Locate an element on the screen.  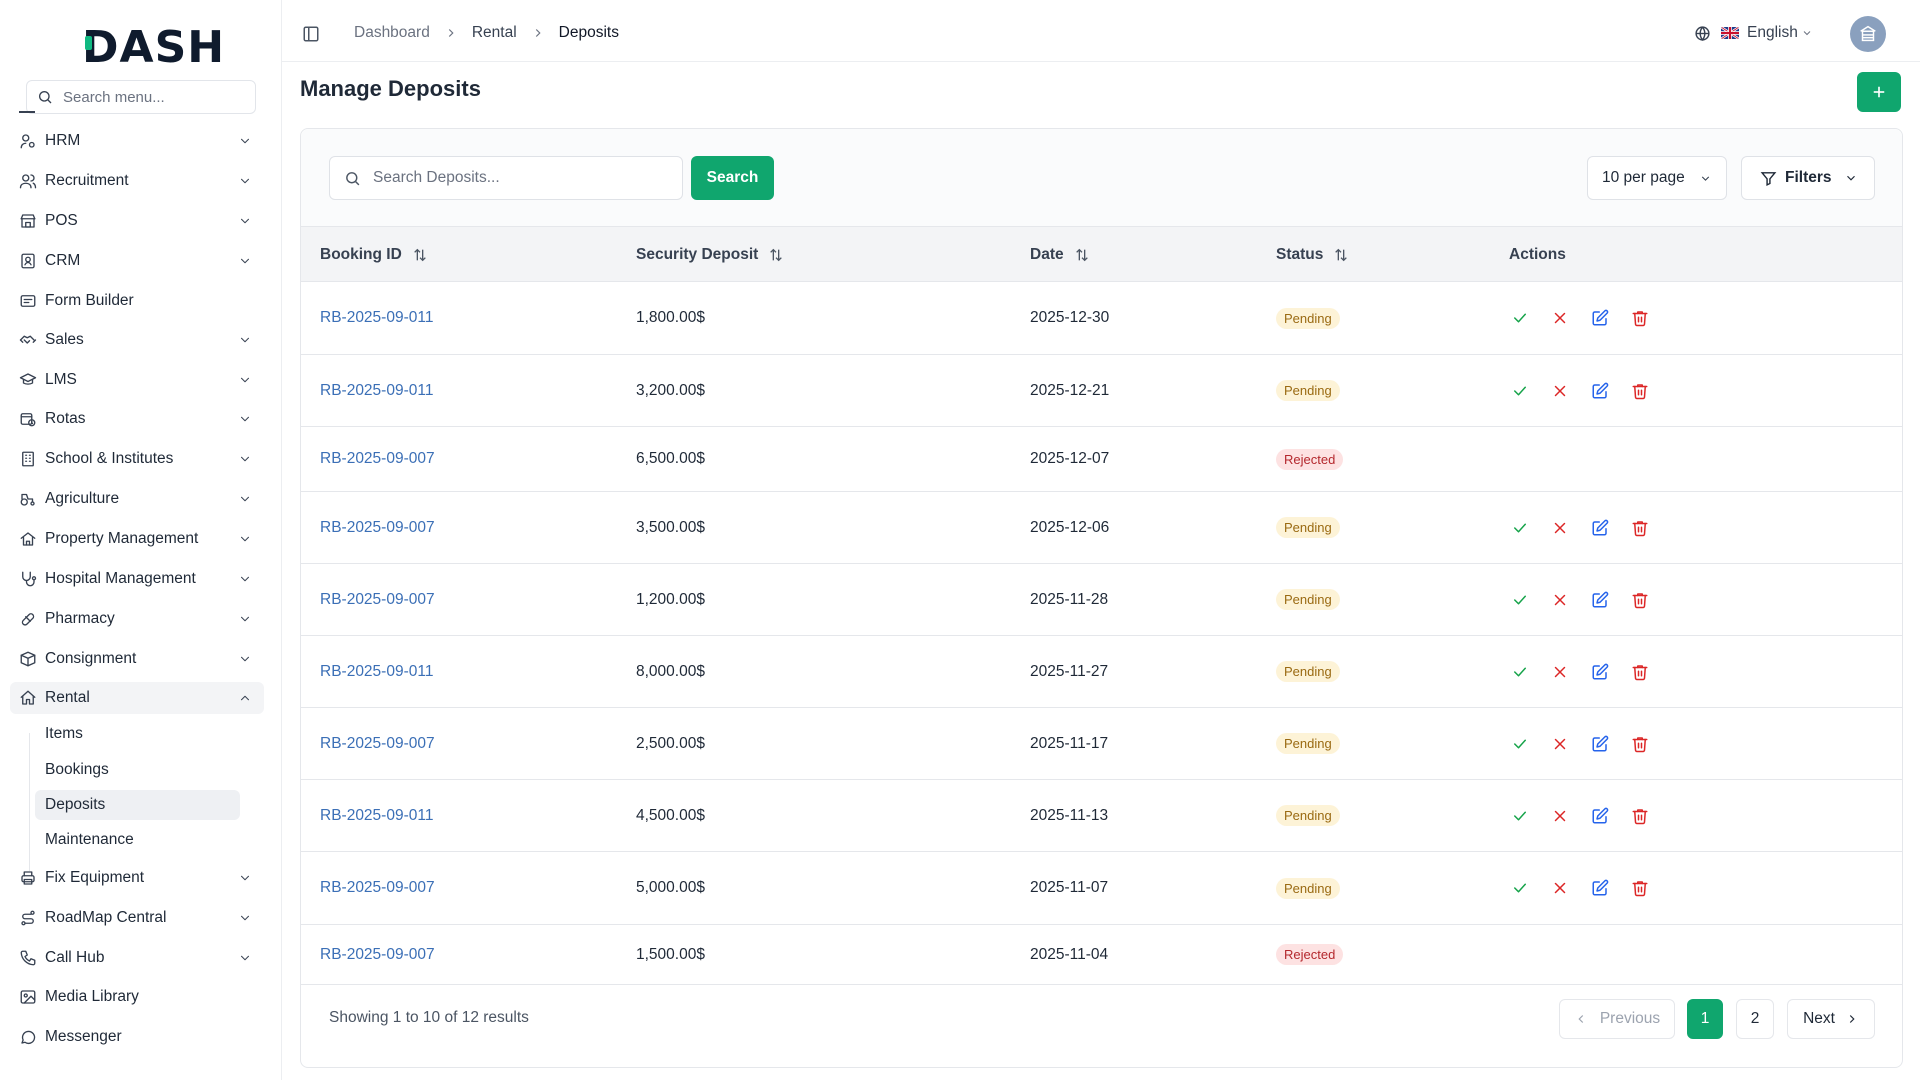
sidebar-item-label: Recruitment is located at coordinates (87, 181).